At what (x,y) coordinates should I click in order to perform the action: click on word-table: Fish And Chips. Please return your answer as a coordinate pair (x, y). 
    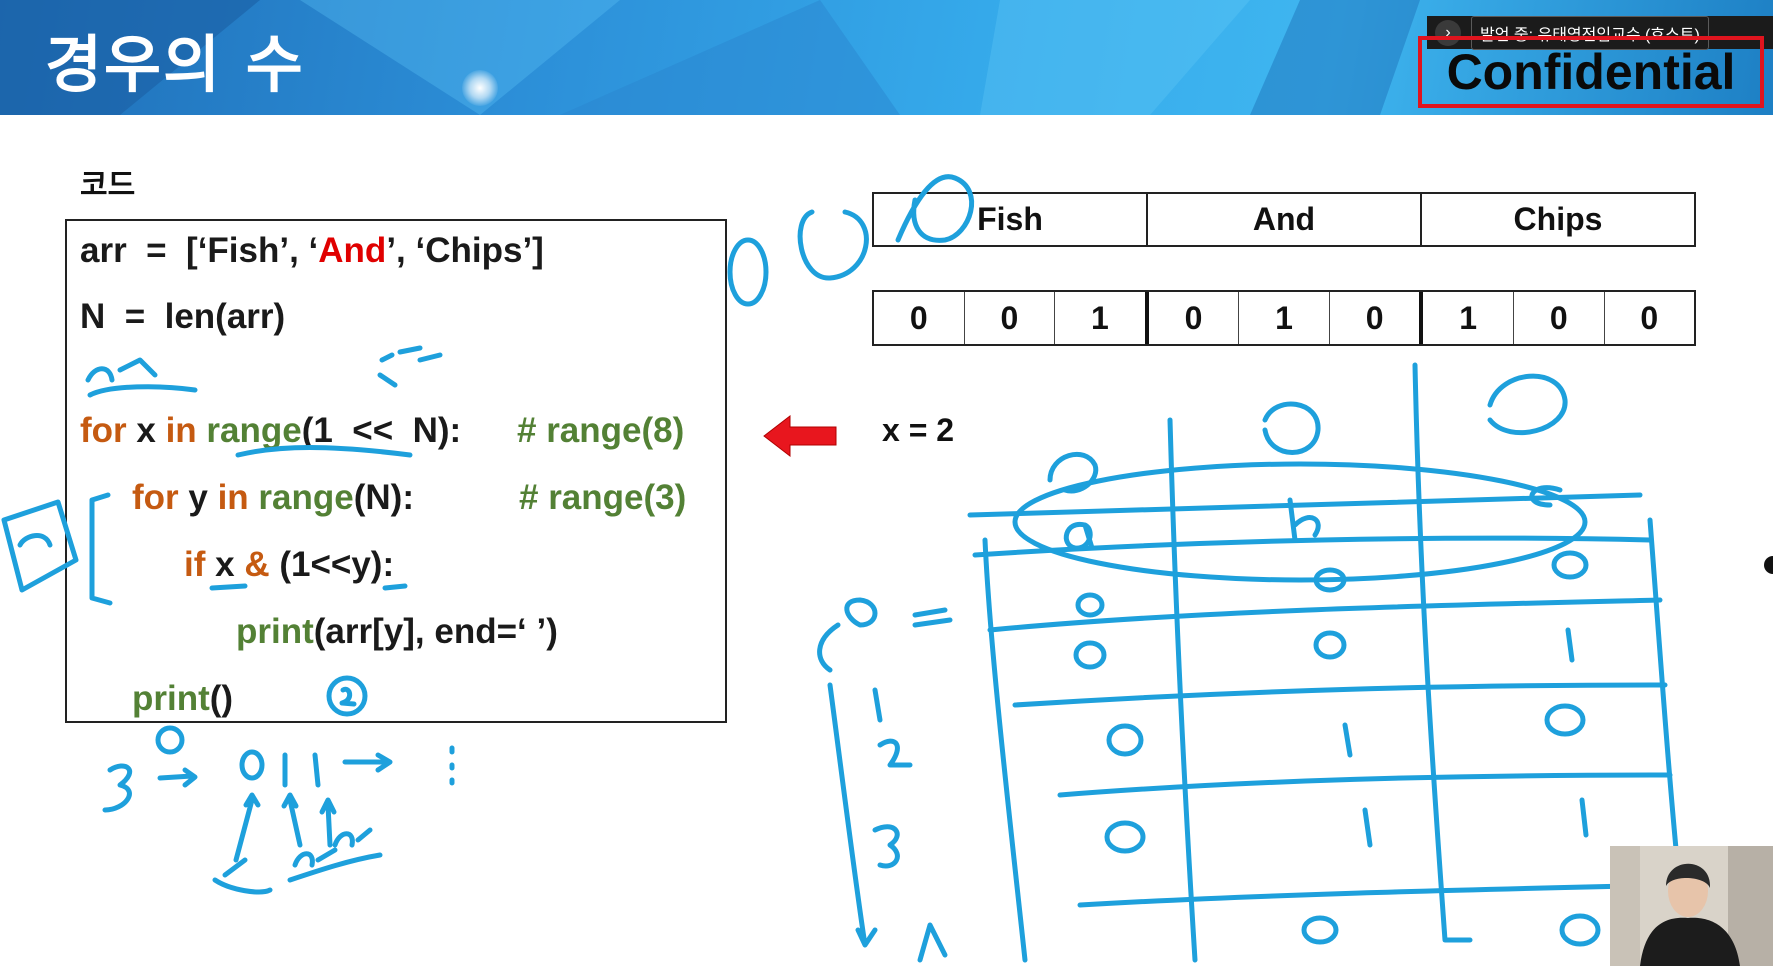
    Looking at the image, I should click on (1284, 219).